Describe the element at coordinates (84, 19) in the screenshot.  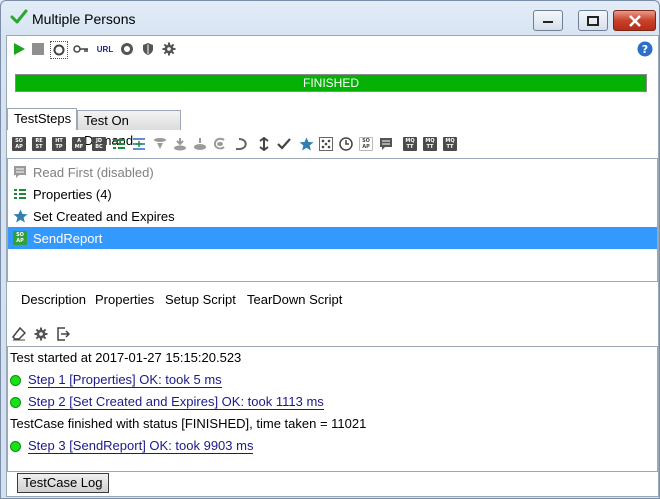
I see `window-title: Multiple Persons` at that location.